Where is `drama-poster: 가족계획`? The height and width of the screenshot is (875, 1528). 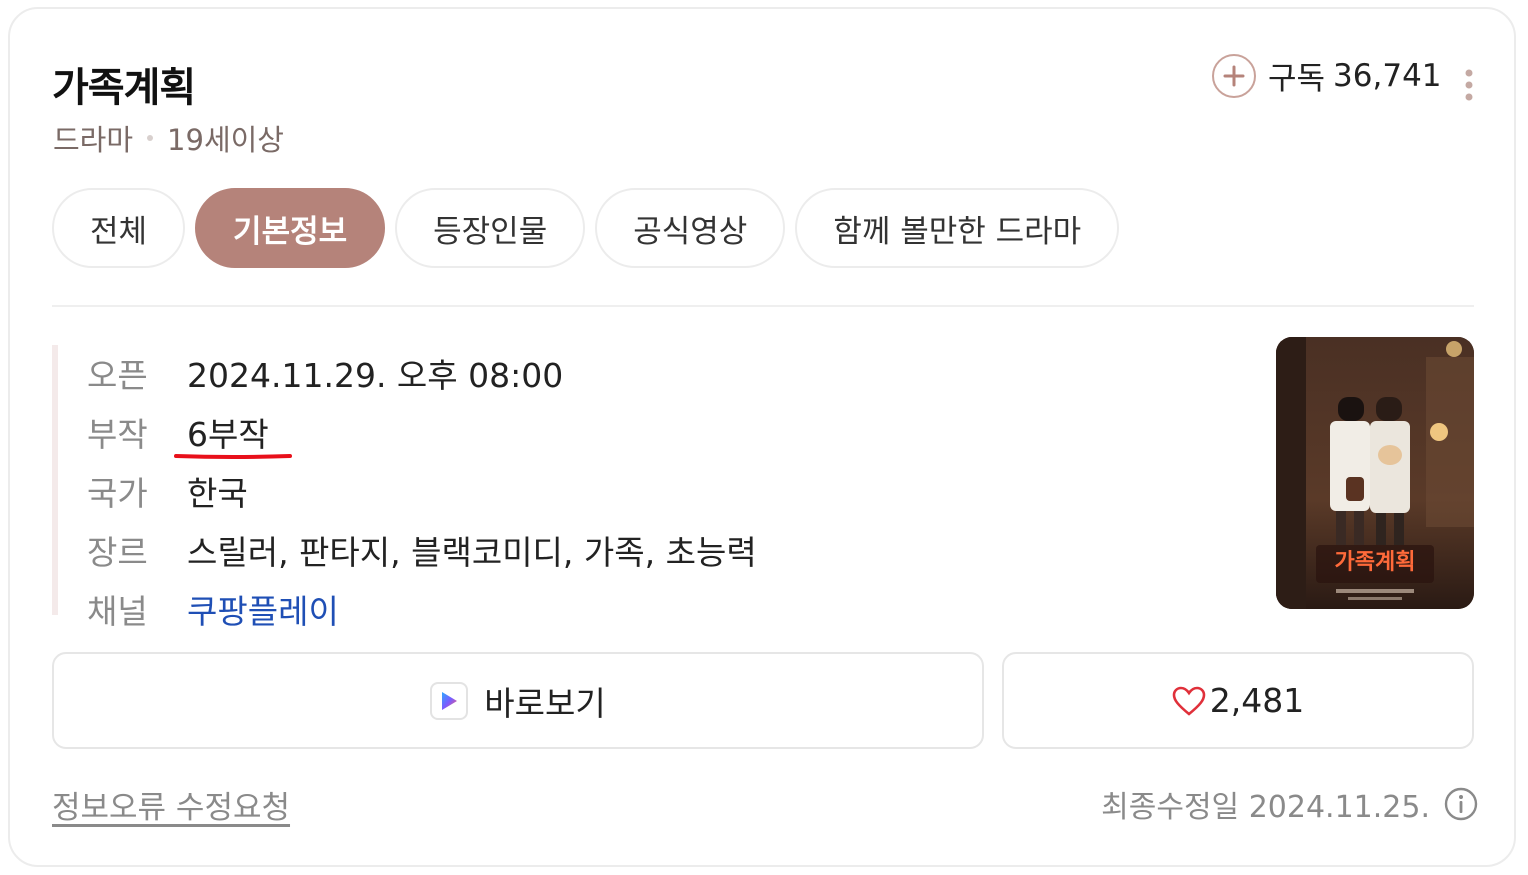 drama-poster: 가족계획 is located at coordinates (1375, 473).